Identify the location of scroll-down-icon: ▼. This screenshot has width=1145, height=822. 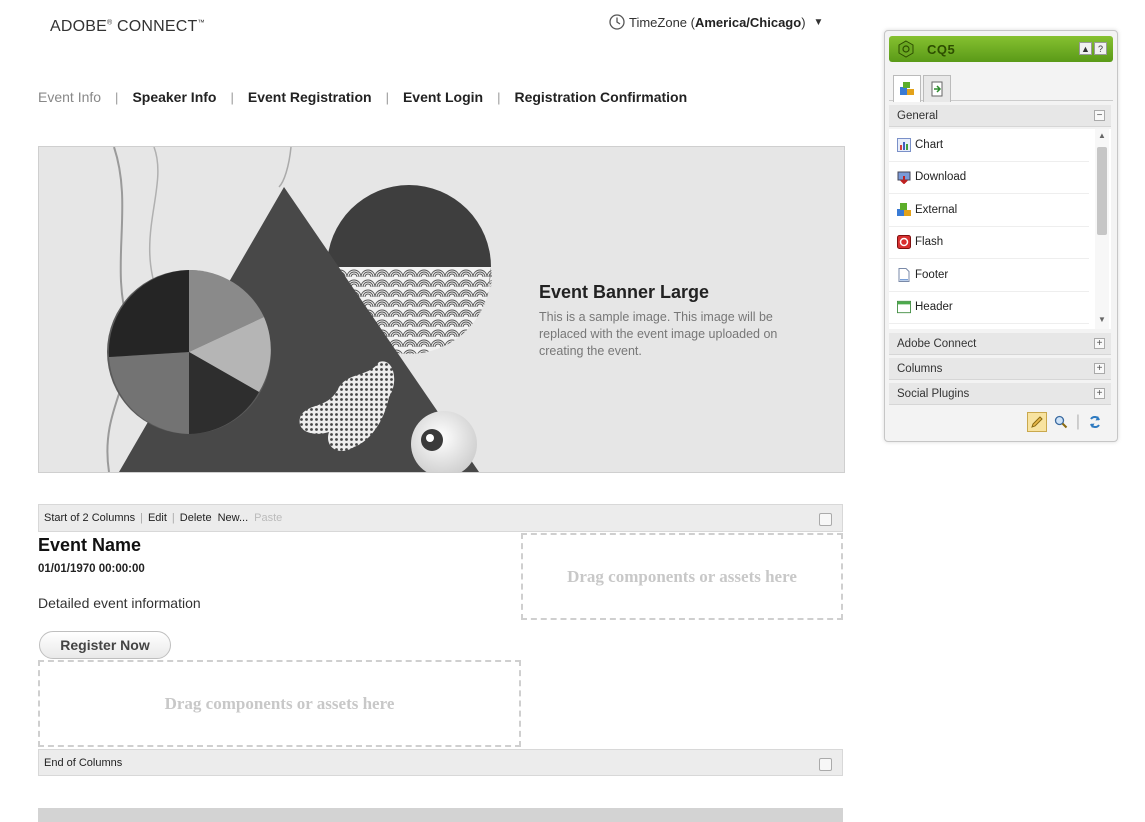
(1102, 319).